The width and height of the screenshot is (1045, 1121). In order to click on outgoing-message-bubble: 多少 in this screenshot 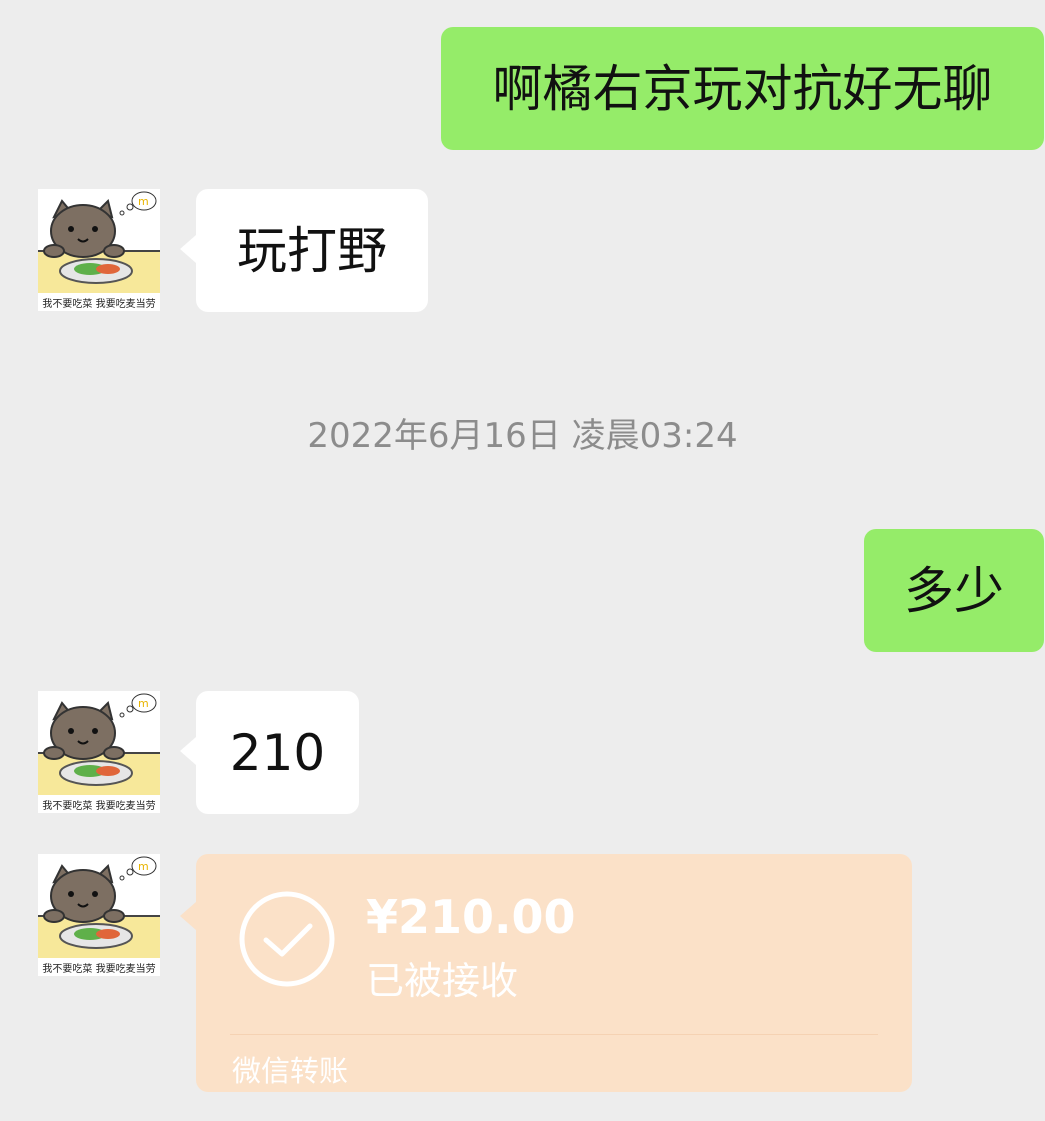, I will do `click(954, 590)`.